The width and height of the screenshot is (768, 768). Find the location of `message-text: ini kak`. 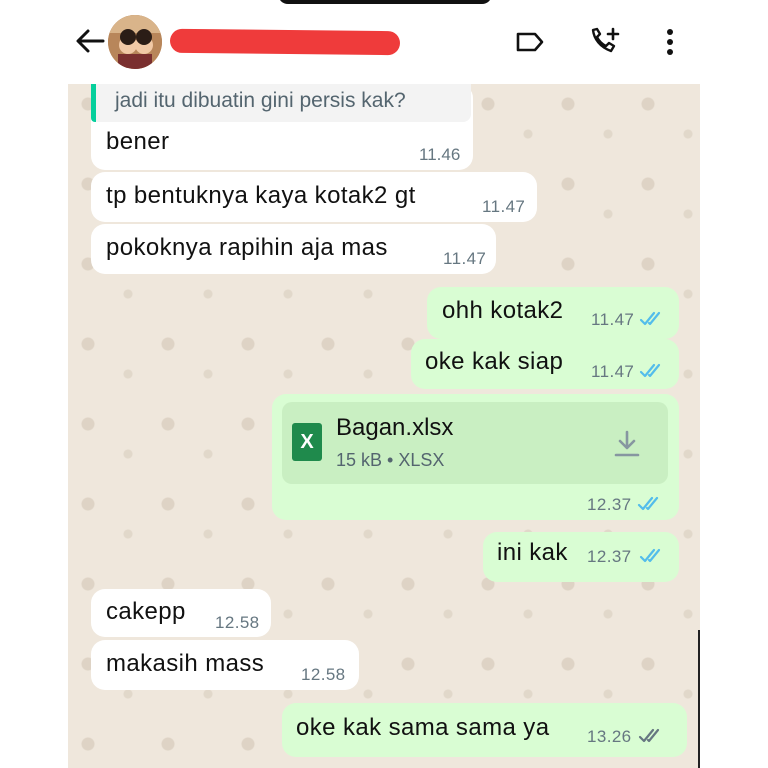

message-text: ini kak is located at coordinates (532, 552).